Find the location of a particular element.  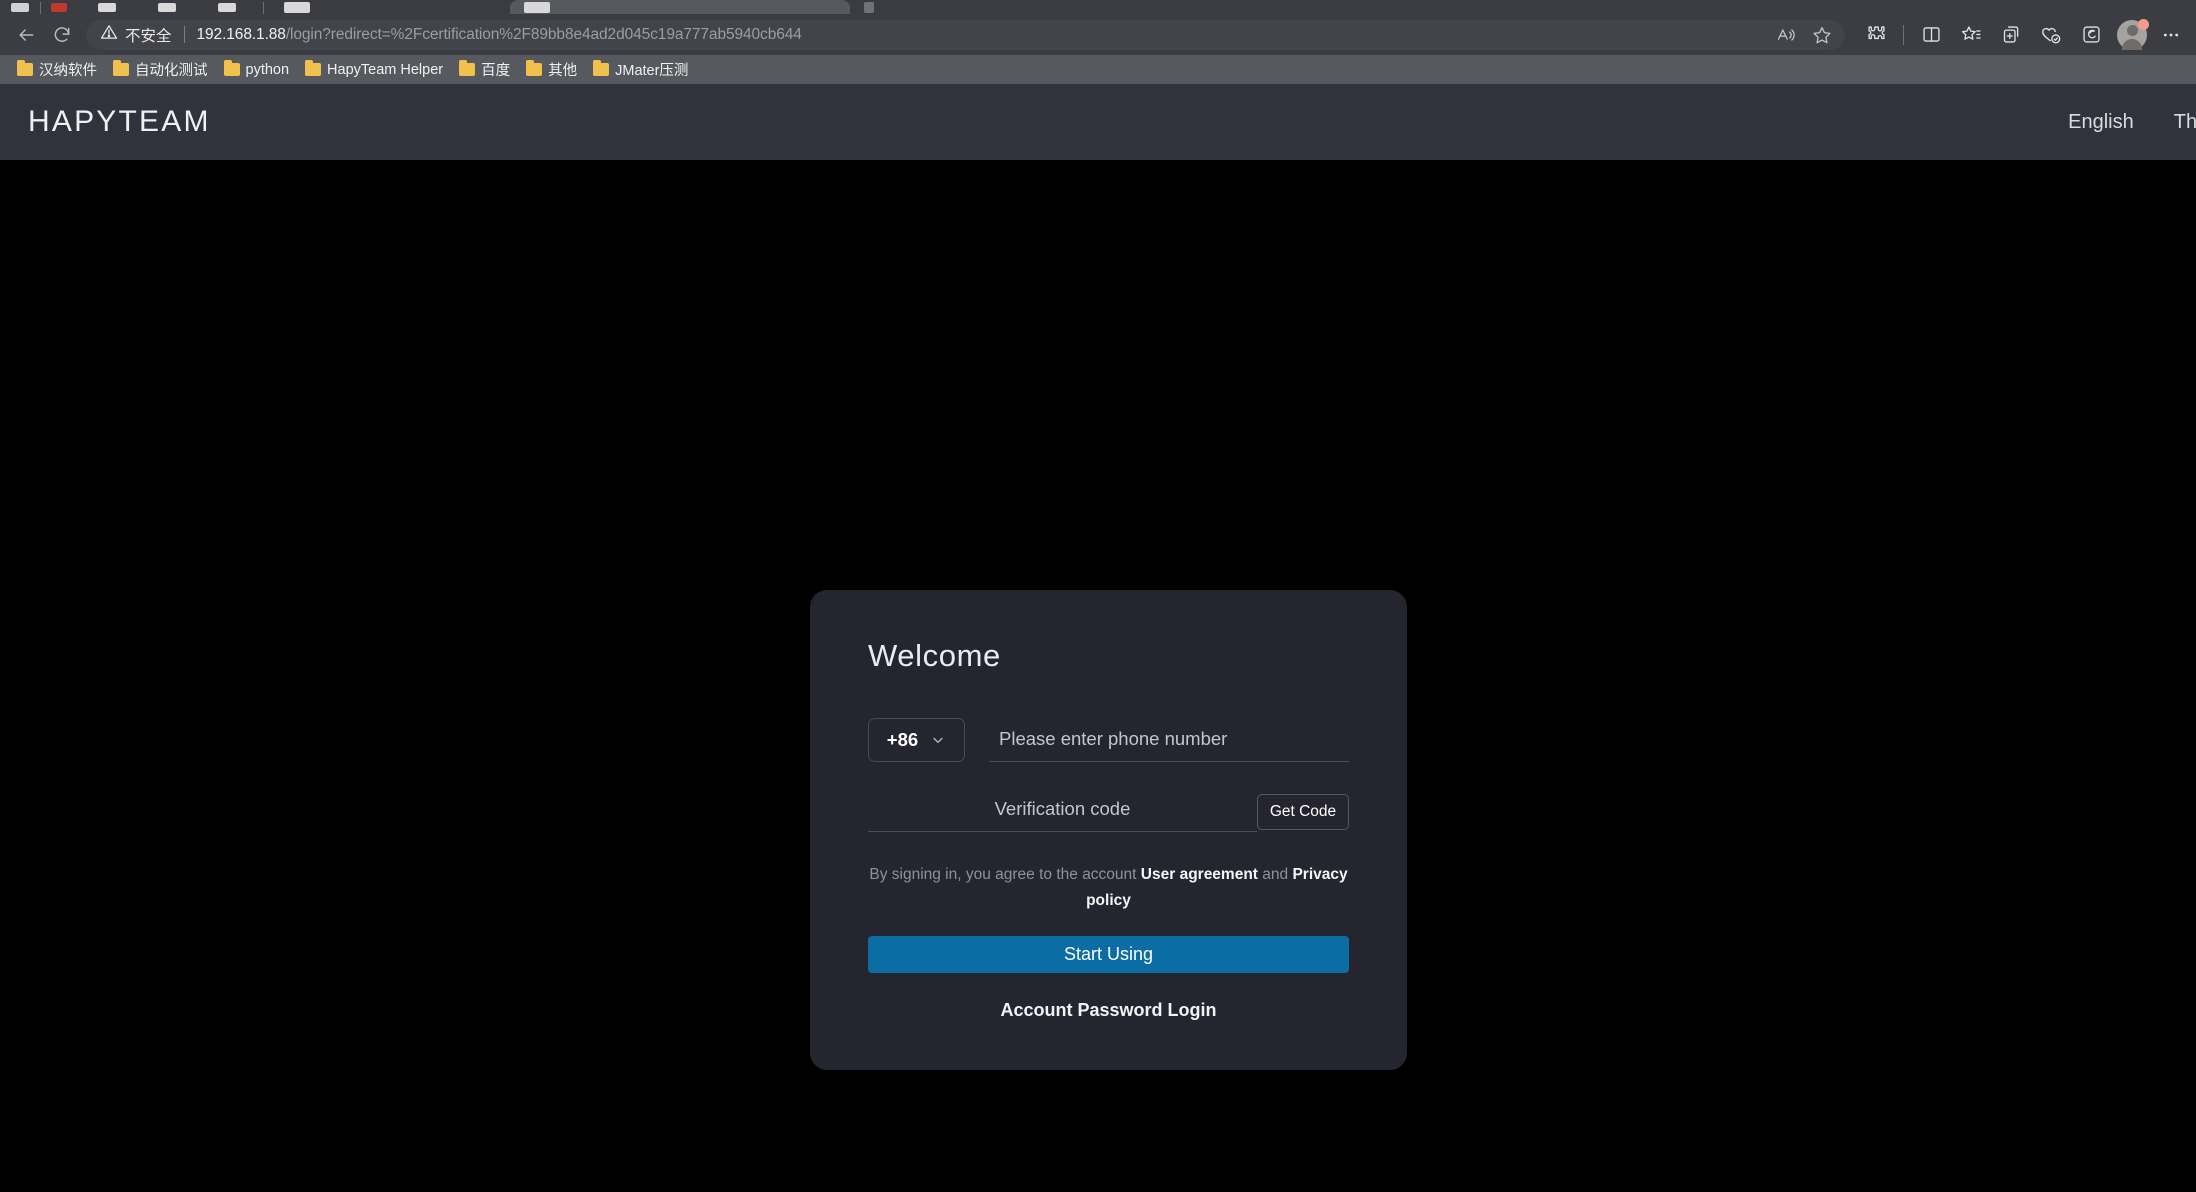

phone-input-wrap is located at coordinates (1169, 742).